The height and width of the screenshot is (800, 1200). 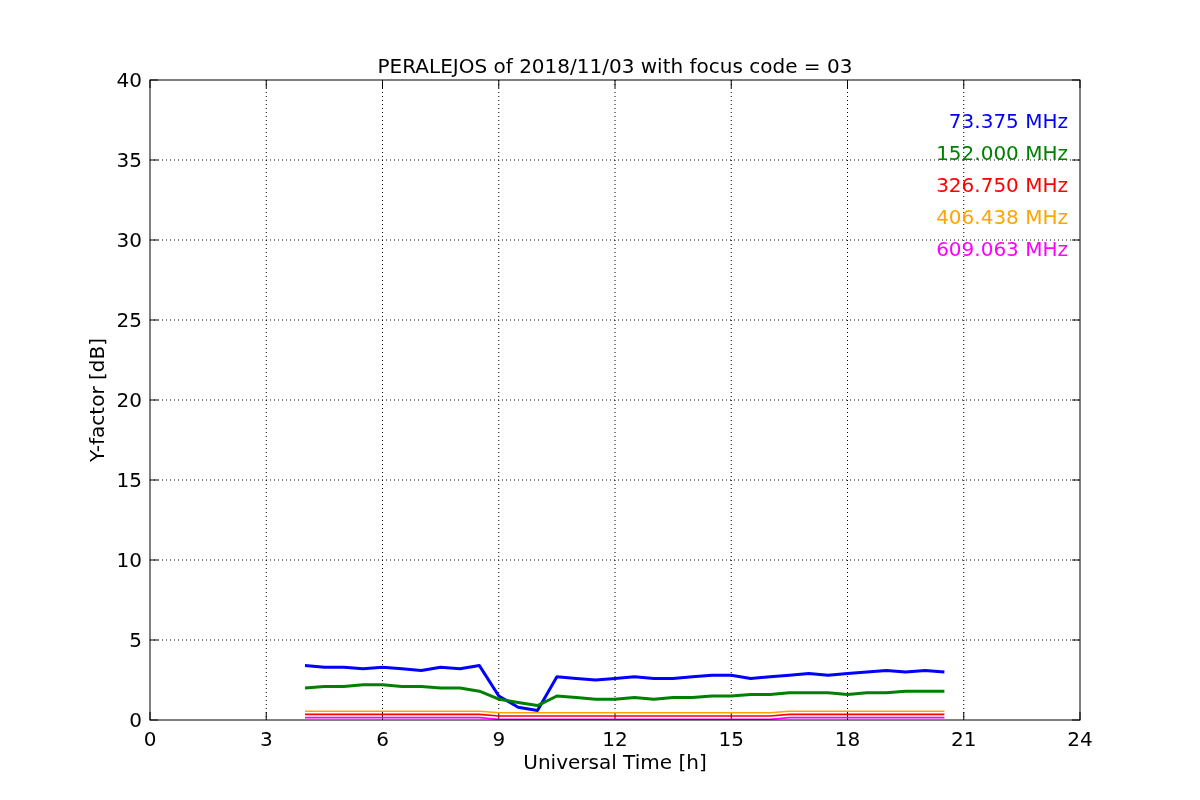 I want to click on legend-label: 609.063 MHz, so click(x=1002, y=249).